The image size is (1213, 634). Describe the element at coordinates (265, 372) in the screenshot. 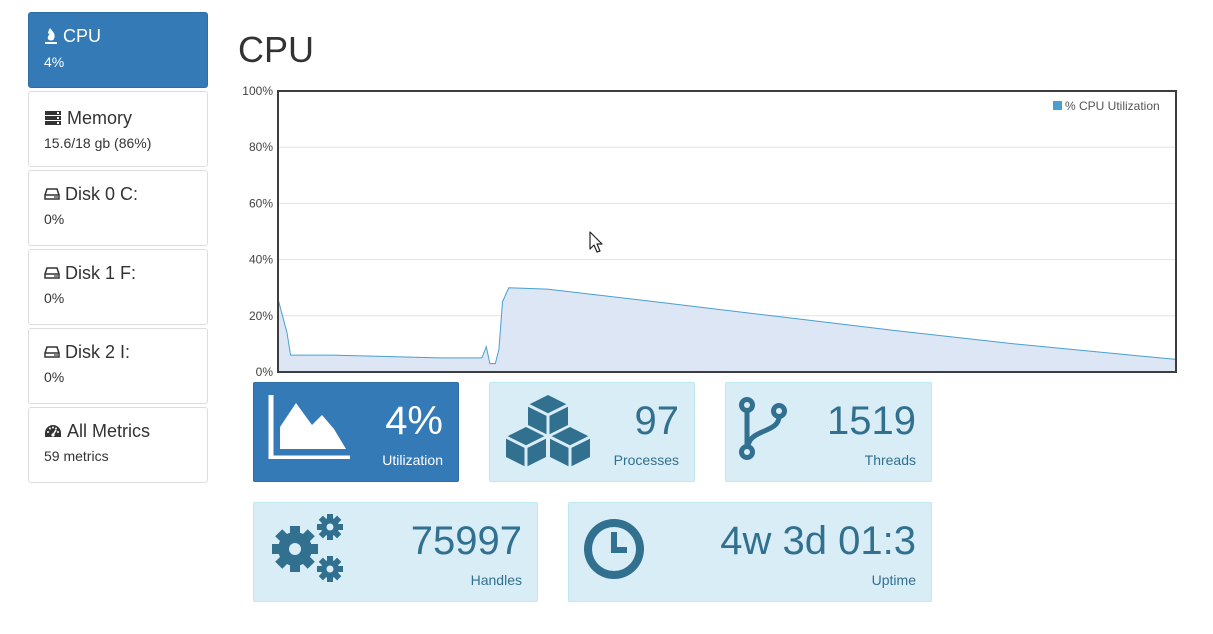

I see `y-tick-label: 0%` at that location.